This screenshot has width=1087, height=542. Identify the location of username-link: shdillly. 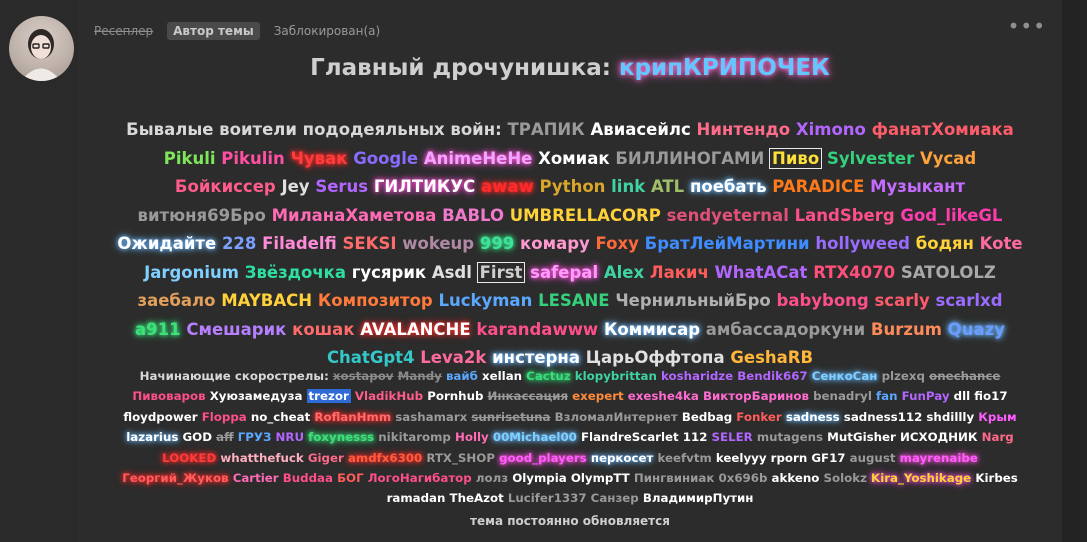
(950, 417).